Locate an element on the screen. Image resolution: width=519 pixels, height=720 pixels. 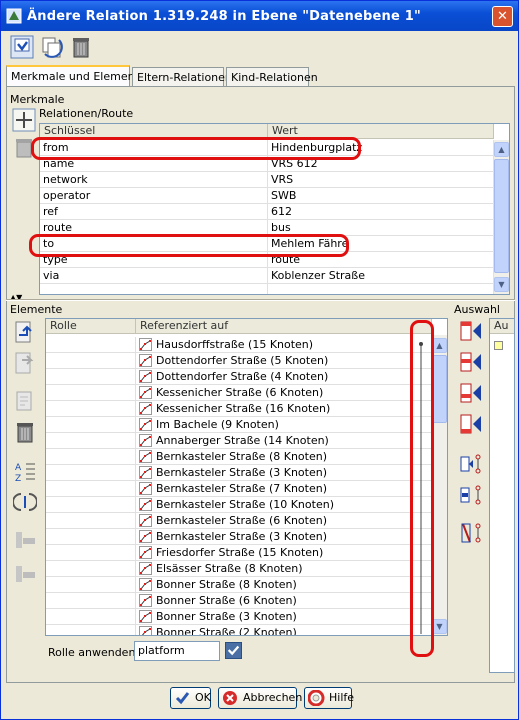
tag-key-cell is located at coordinates (154, 289).